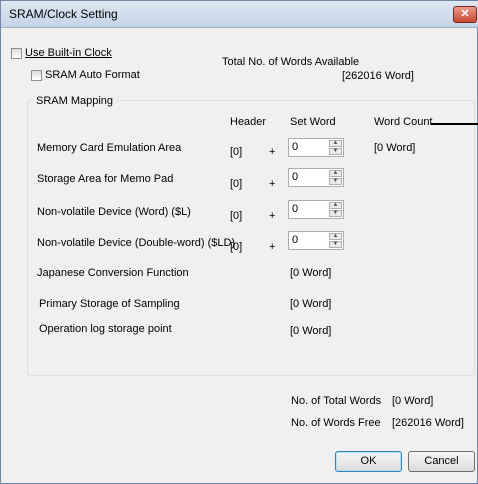 Image resolution: width=478 pixels, height=484 pixels. What do you see at coordinates (311, 304) in the screenshot?
I see `row-count-primary-sampling: [0 Word]` at bounding box center [311, 304].